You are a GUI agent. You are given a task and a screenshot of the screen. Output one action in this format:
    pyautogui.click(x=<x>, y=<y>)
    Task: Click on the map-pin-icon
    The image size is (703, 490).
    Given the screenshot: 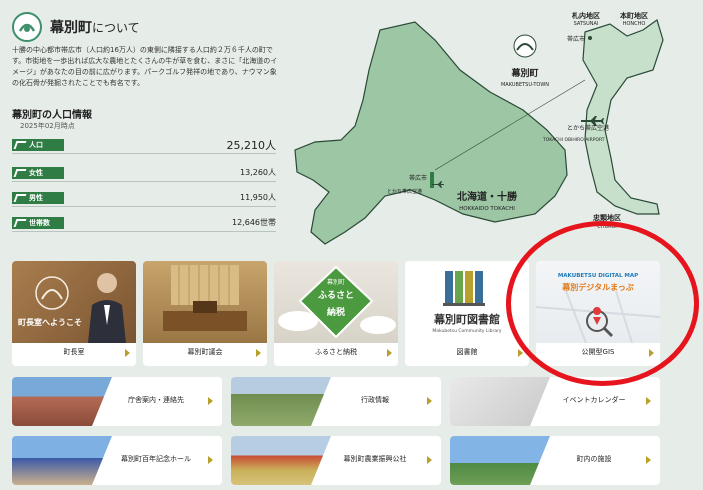 What is the action you would take?
    pyautogui.click(x=597, y=316)
    